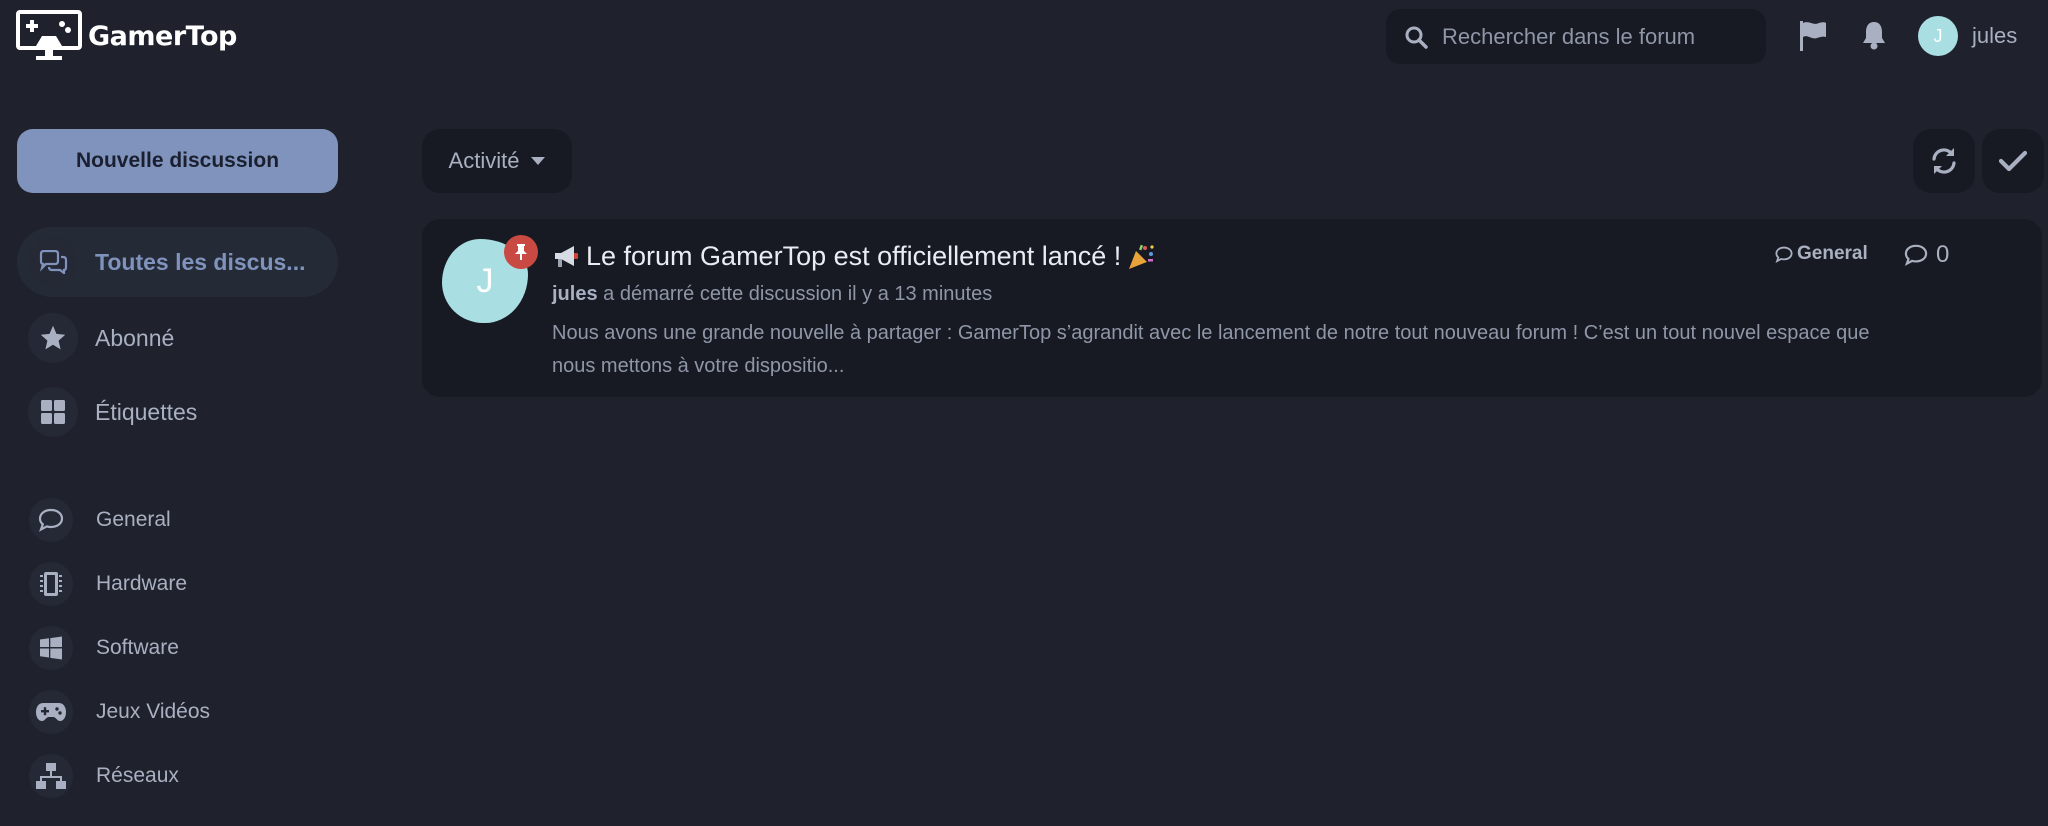  What do you see at coordinates (137, 775) in the screenshot?
I see `tag-label: Réseaux` at bounding box center [137, 775].